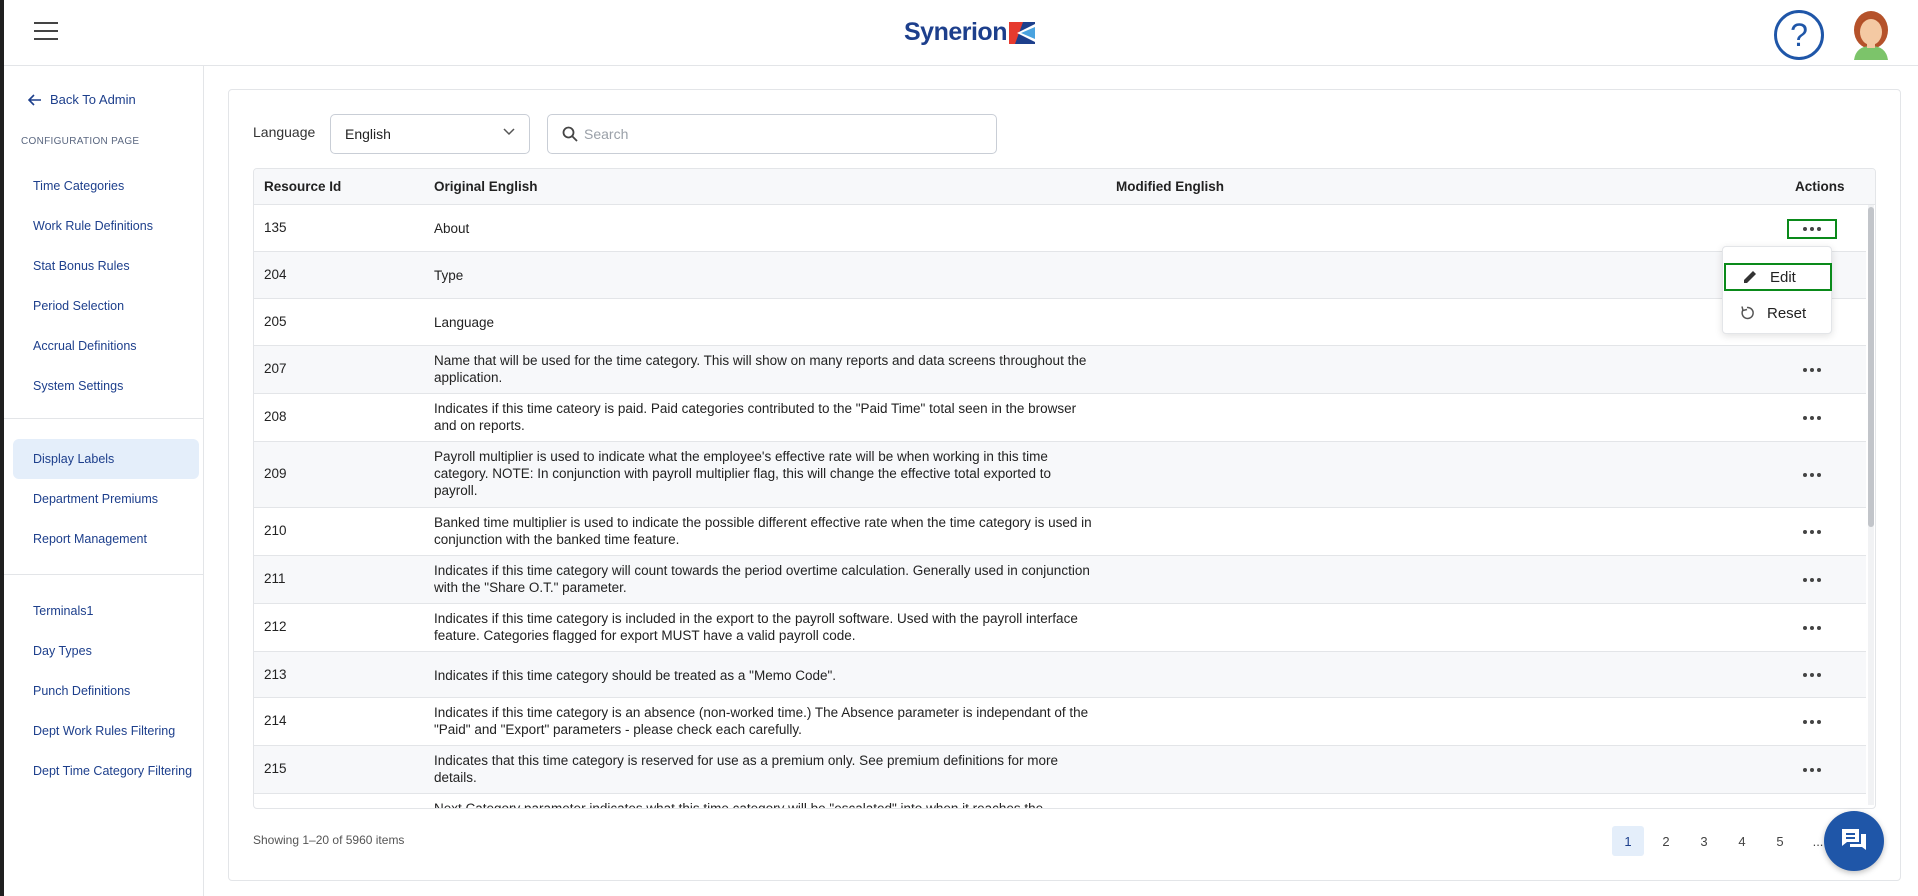 This screenshot has width=1918, height=896. I want to click on sidebar-divider, so click(103, 418).